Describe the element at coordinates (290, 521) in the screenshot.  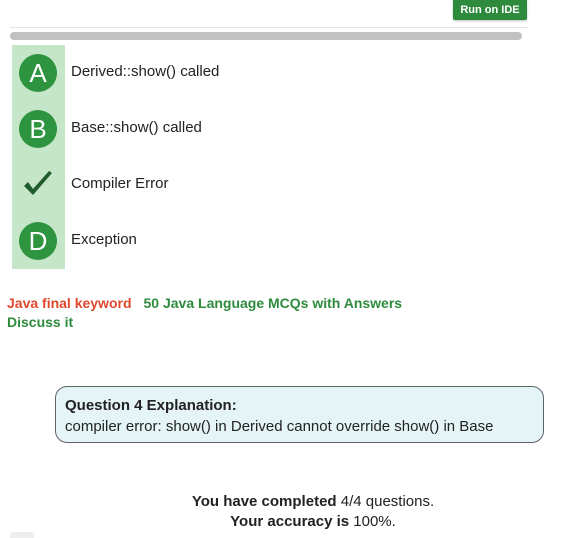
I see `accuracy-label: Your accuracy is` at that location.